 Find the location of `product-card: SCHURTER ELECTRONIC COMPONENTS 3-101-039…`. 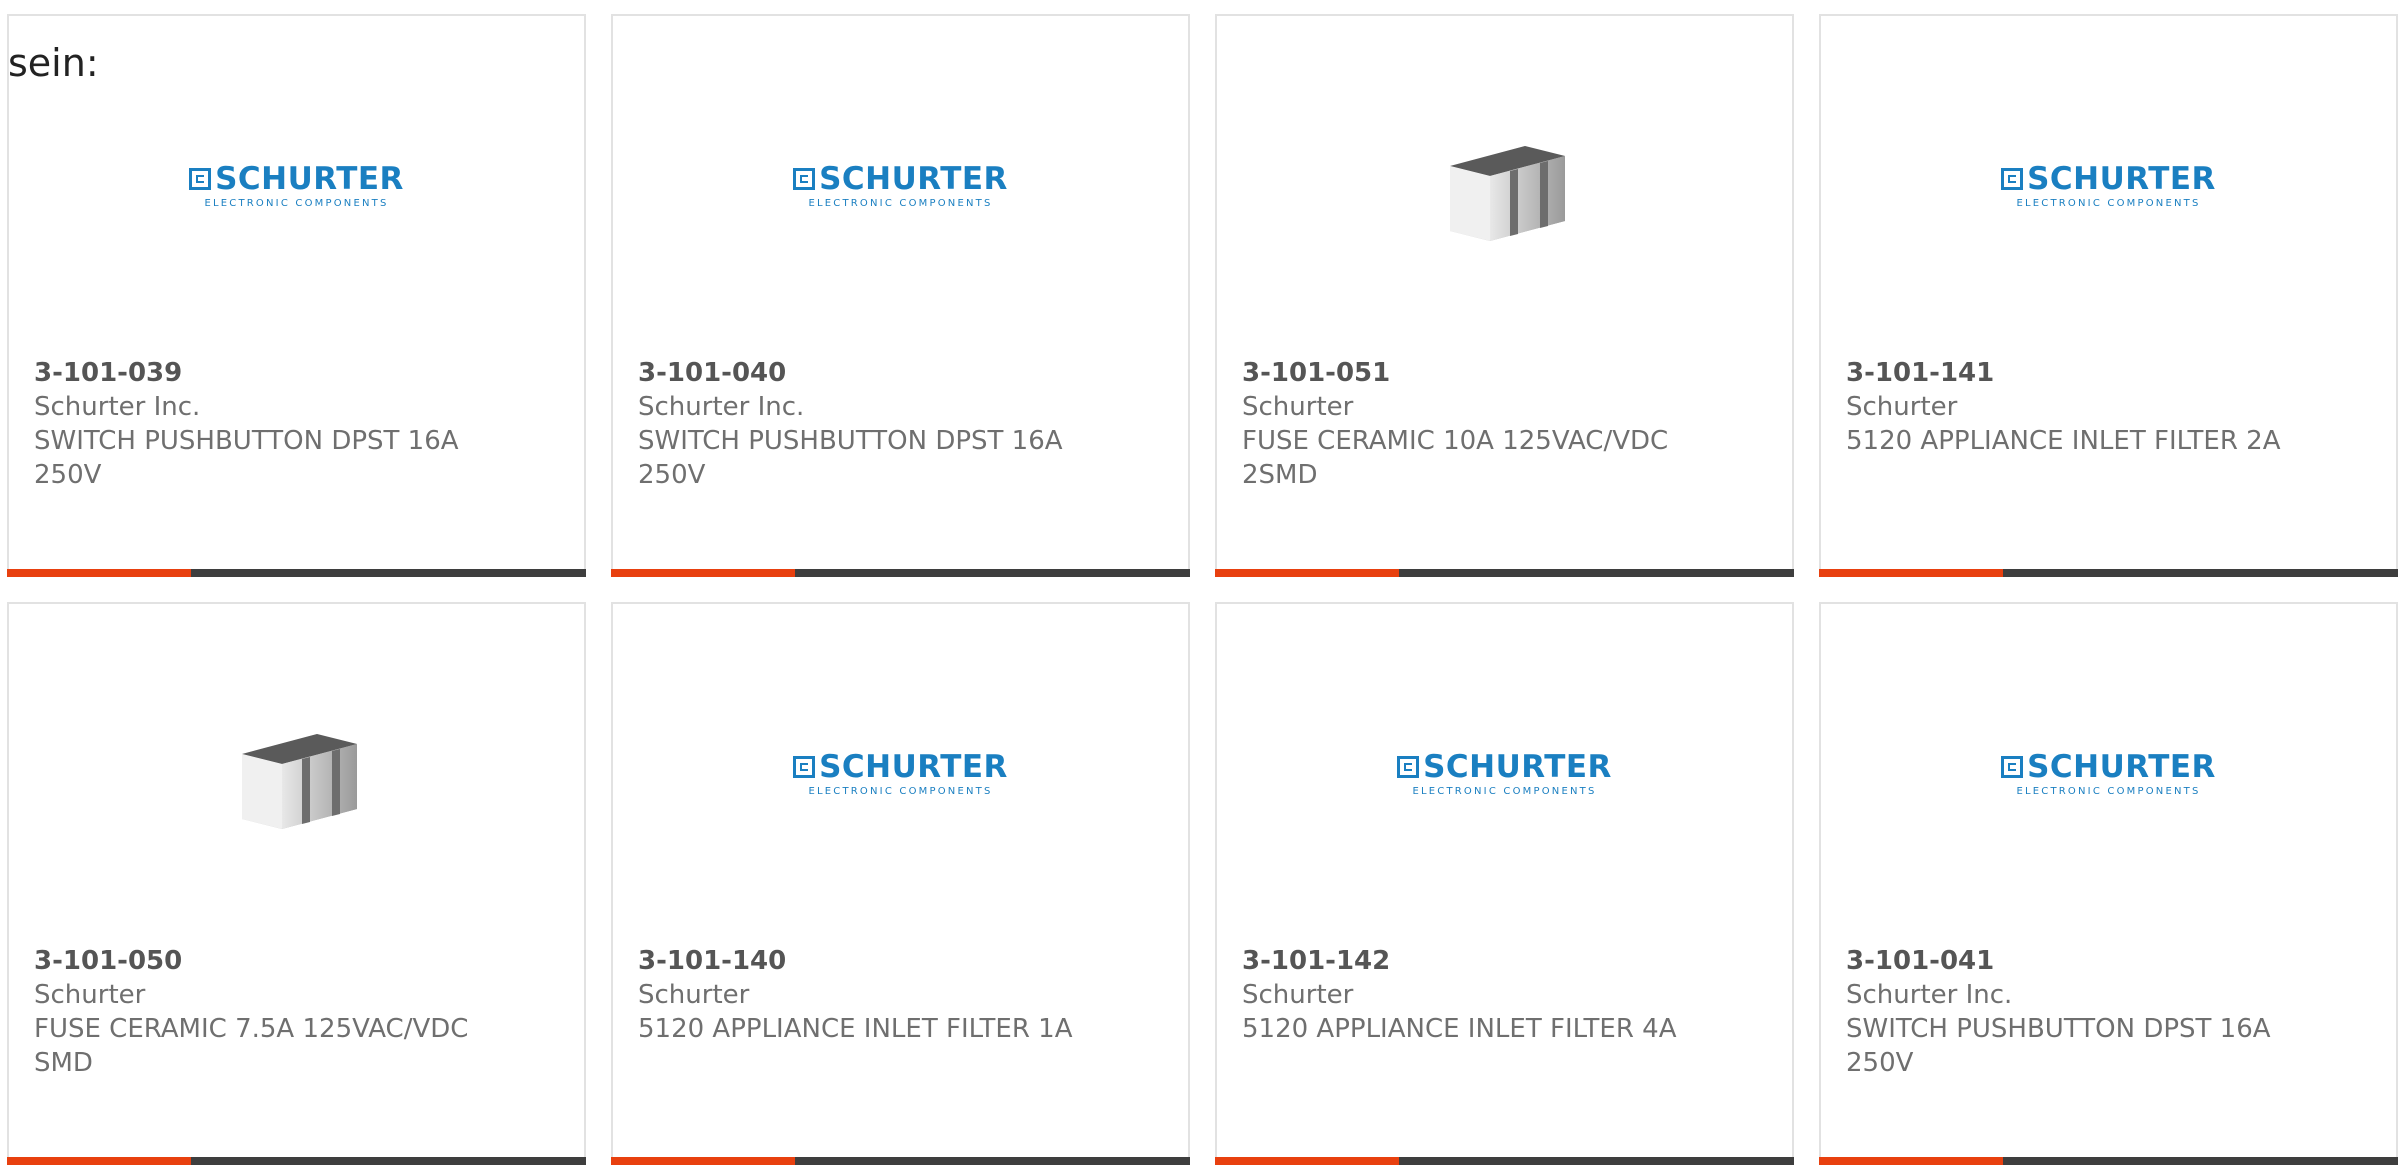

product-card: SCHURTER ELECTRONIC COMPONENTS 3-101-039… is located at coordinates (296, 295).